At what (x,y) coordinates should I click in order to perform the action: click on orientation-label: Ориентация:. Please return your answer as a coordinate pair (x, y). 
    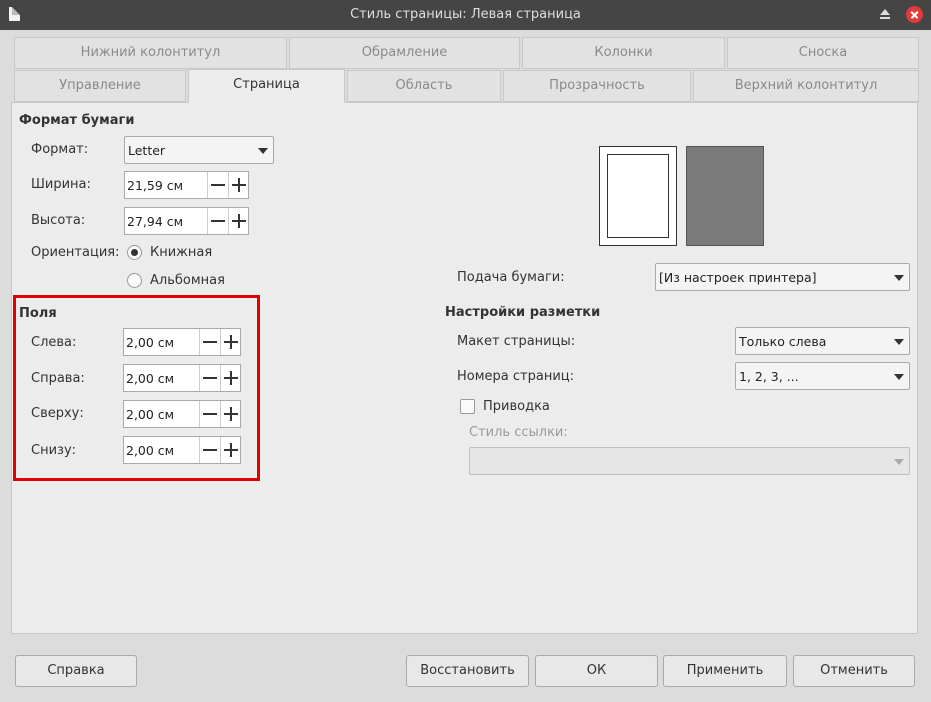
    Looking at the image, I should click on (75, 252).